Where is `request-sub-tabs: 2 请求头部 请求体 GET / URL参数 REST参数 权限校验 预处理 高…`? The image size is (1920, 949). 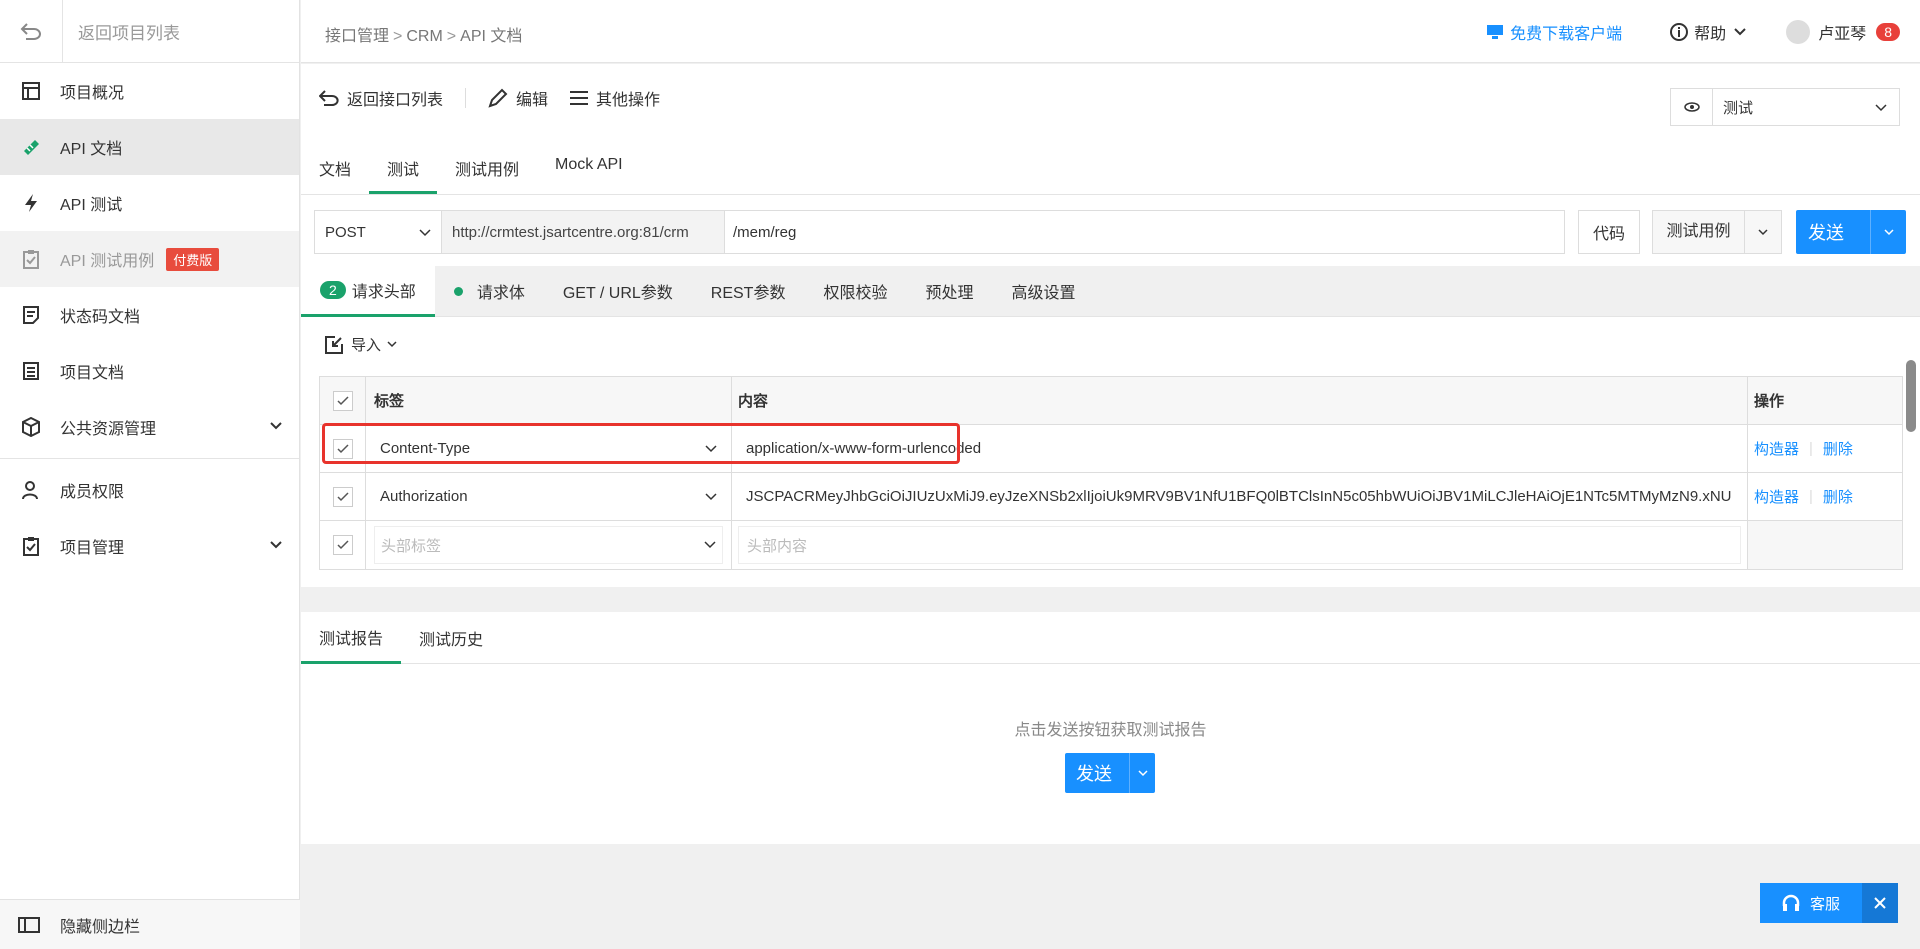 request-sub-tabs: 2 请求头部 请求体 GET / URL参数 REST参数 权限校验 预处理 高… is located at coordinates (1110, 291).